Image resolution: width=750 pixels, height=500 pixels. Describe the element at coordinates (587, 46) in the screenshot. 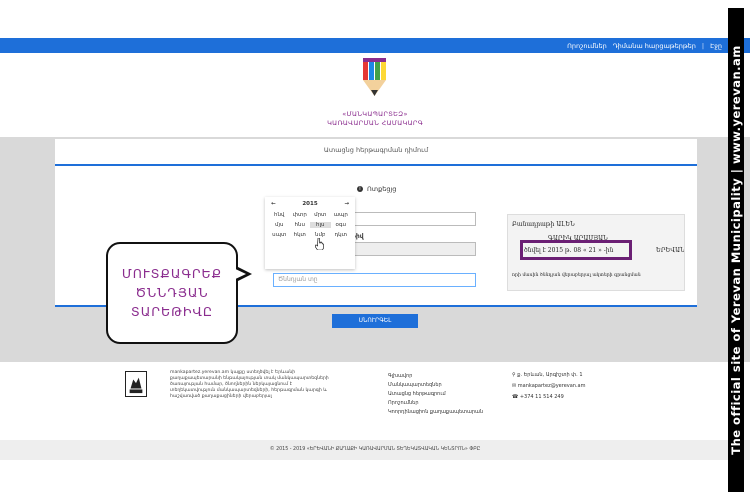

I see `nav-link-decisions: Որոշումներ` at that location.